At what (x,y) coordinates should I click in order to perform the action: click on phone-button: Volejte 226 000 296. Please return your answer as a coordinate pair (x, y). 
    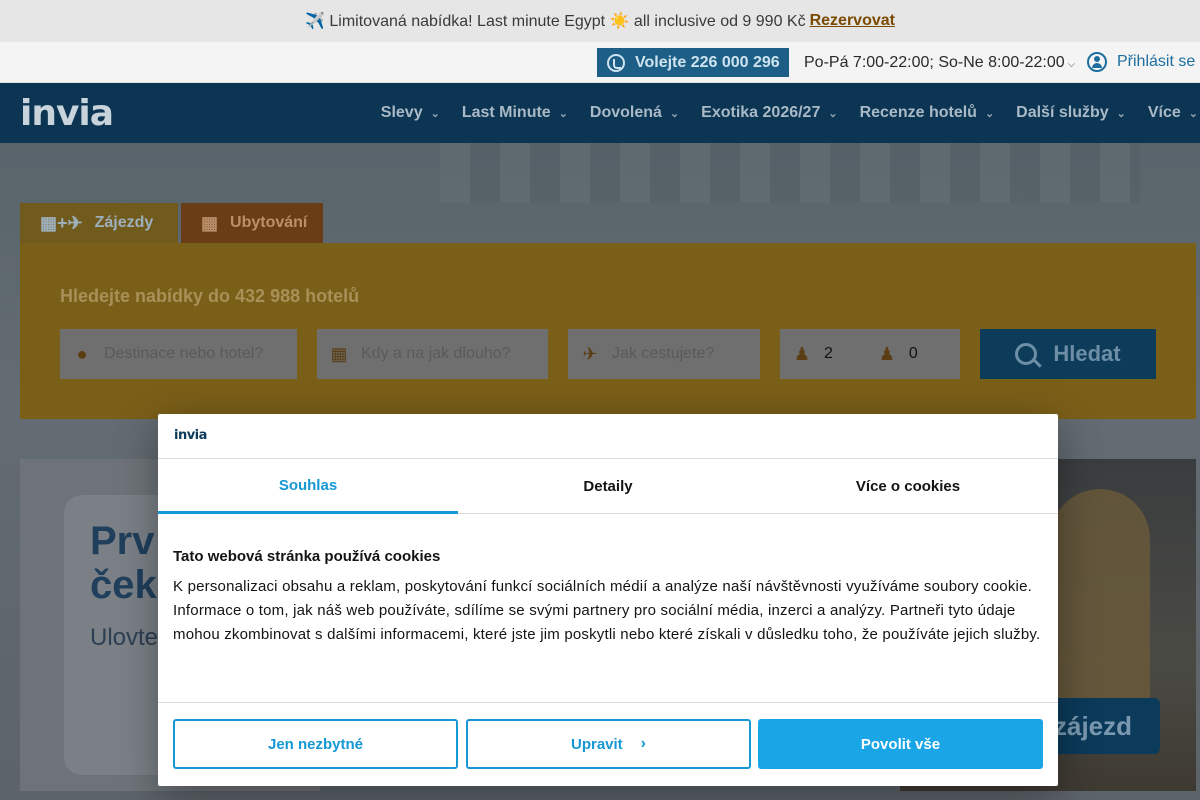
    Looking at the image, I should click on (693, 62).